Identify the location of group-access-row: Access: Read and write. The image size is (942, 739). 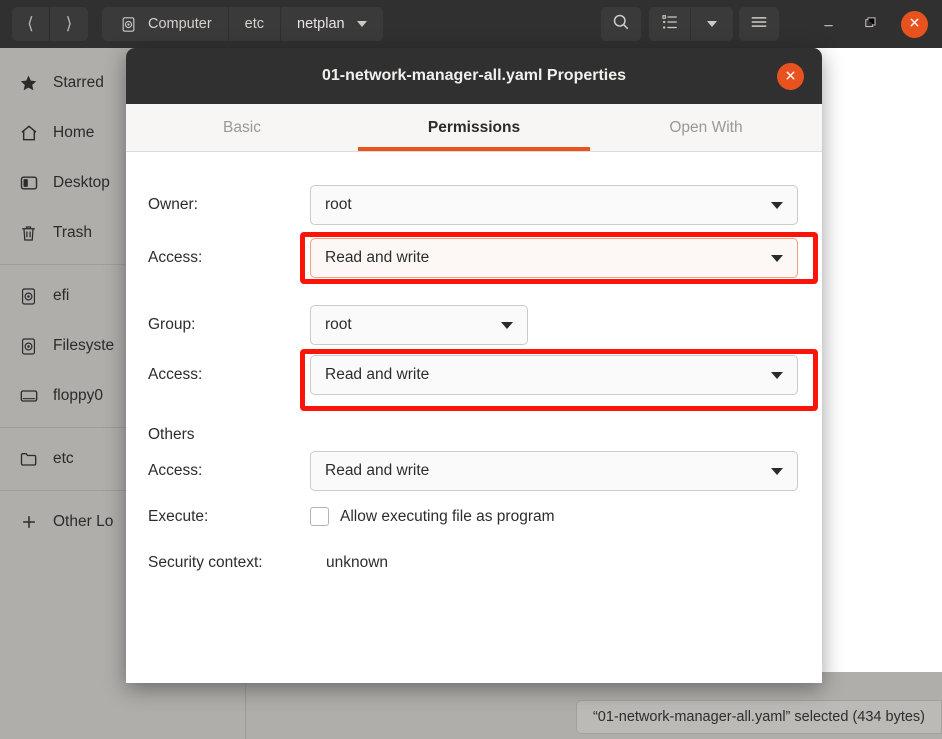
(473, 375).